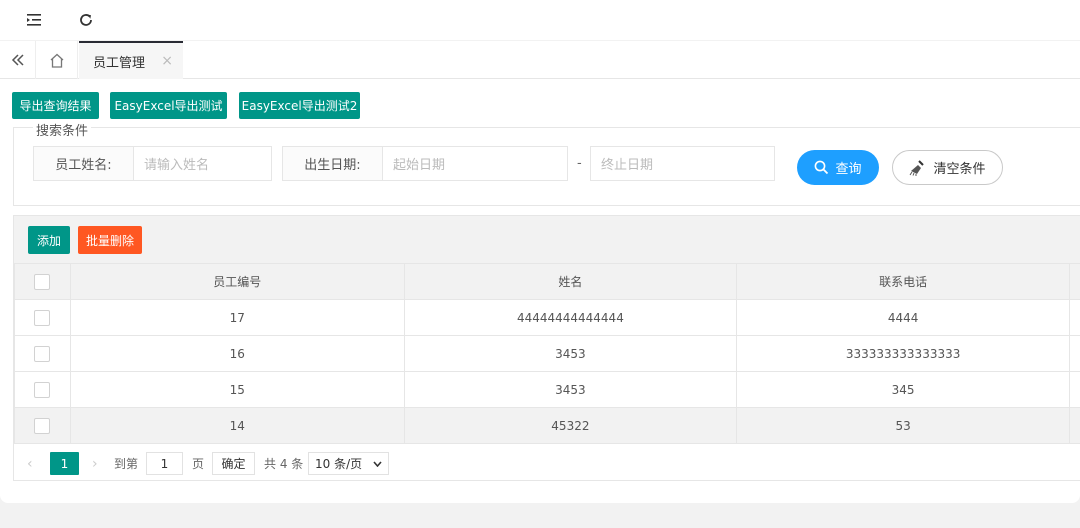 Image resolution: width=1080 pixels, height=528 pixels. I want to click on menu-fold-icon, so click(34, 20).